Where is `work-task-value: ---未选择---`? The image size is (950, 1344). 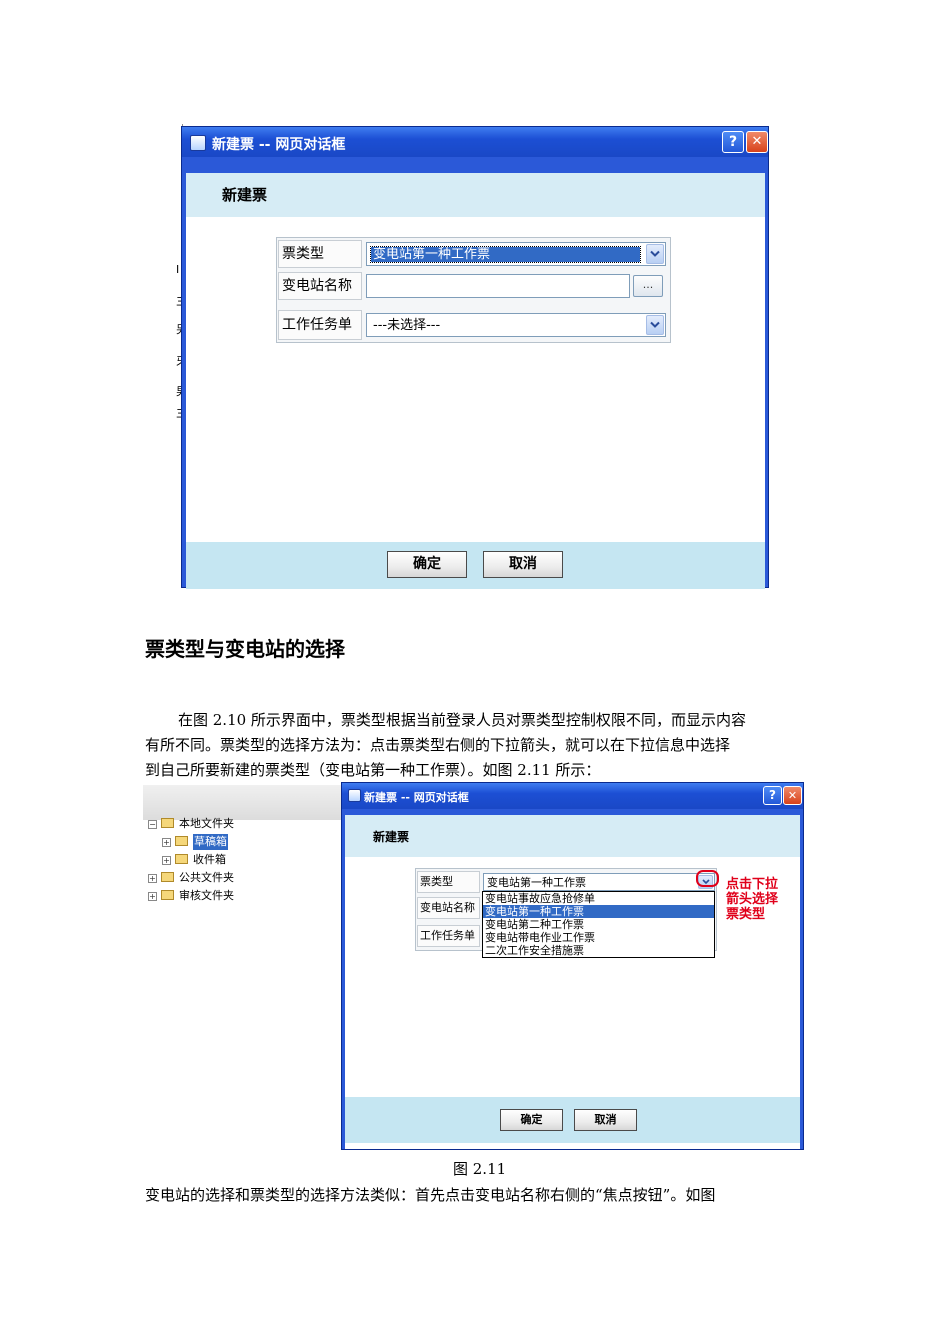
work-task-value: ---未选择--- is located at coordinates (407, 325).